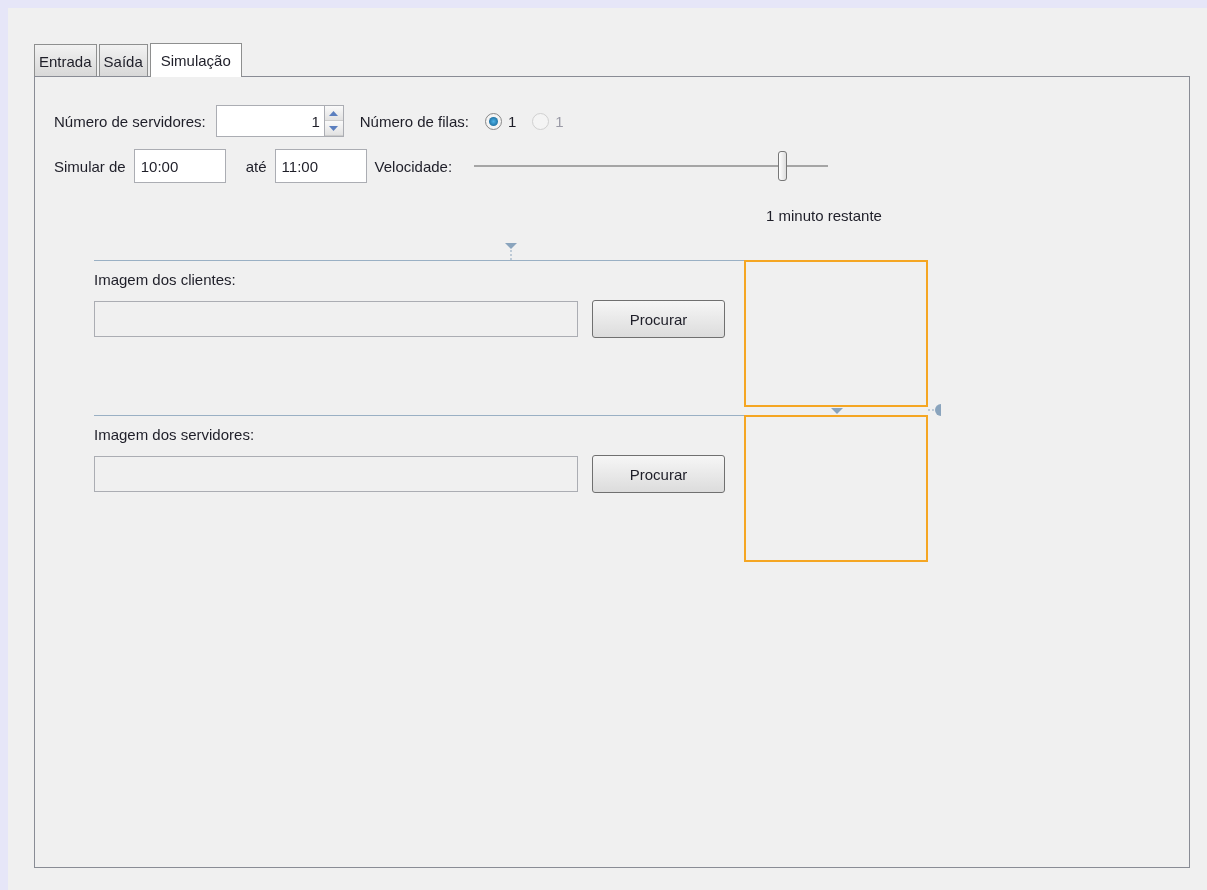 The width and height of the screenshot is (1207, 890). What do you see at coordinates (165, 279) in the screenshot?
I see `image-label: Imagem dos clientes:` at bounding box center [165, 279].